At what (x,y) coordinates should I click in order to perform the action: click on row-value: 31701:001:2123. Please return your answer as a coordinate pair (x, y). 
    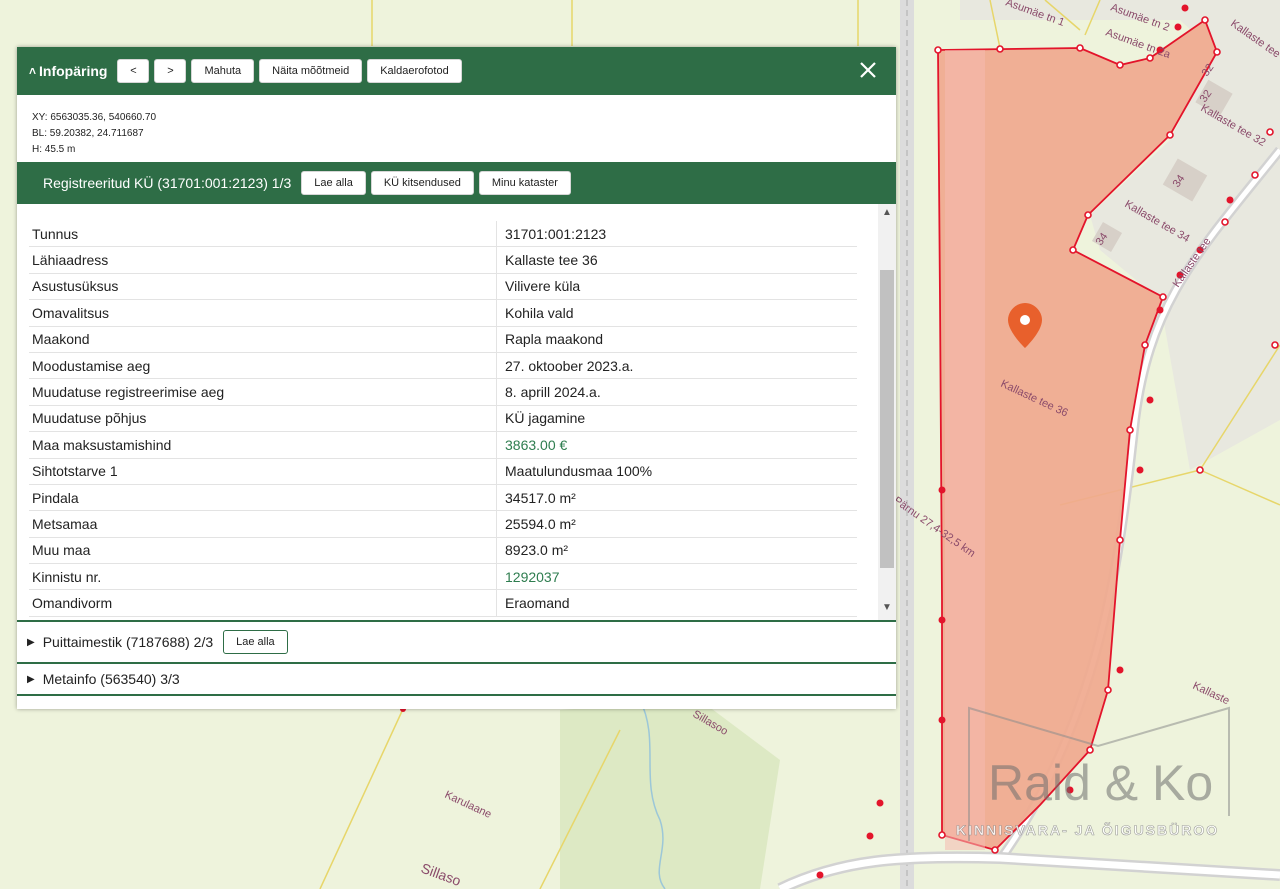
    Looking at the image, I should click on (676, 234).